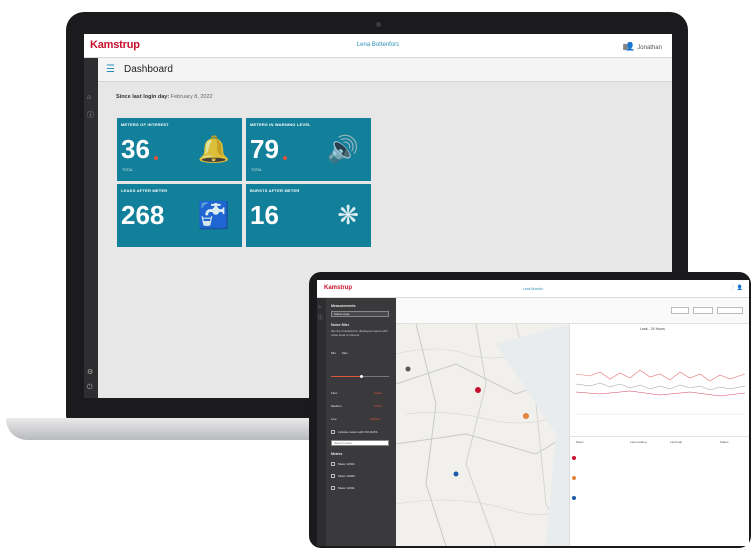  I want to click on last-login-label: Since last login day:, so click(143, 97).